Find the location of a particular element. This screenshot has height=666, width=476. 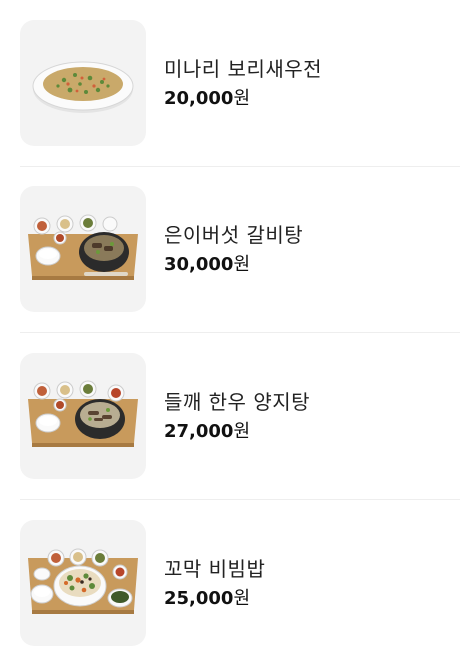

menu-item-price: 20,000원 is located at coordinates (243, 99).